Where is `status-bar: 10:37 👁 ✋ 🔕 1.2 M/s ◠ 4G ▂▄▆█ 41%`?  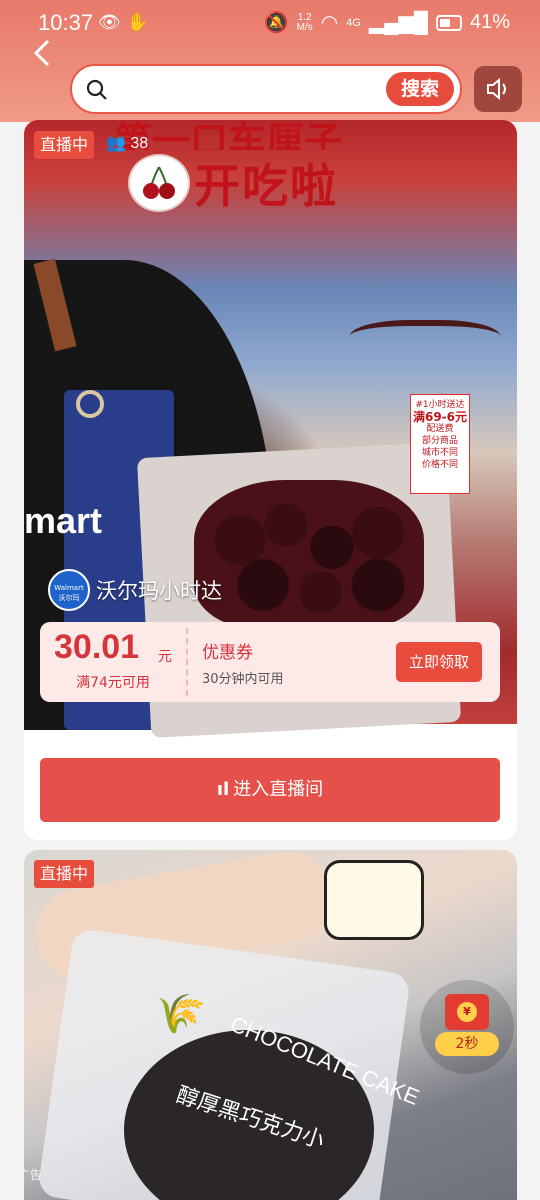 status-bar: 10:37 👁 ✋ 🔕 1.2 M/s ◠ 4G ▂▄▆█ 41% is located at coordinates (270, 25).